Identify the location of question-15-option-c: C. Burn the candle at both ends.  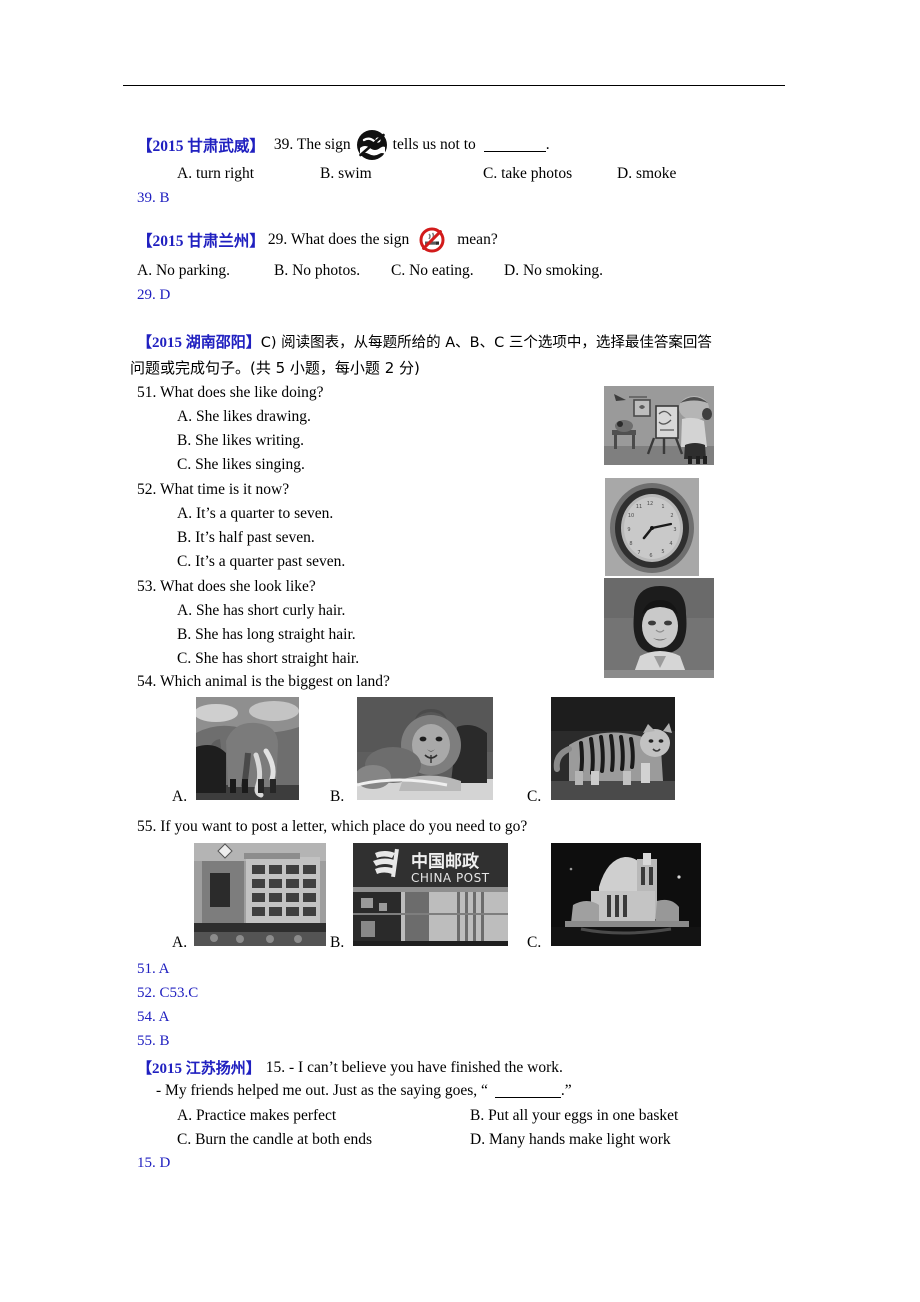
(274, 1140).